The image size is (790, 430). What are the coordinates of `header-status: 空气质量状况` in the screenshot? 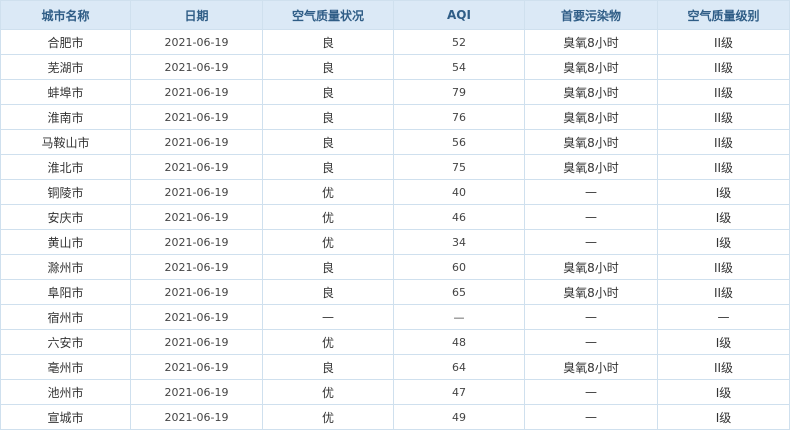 It's located at (328, 15).